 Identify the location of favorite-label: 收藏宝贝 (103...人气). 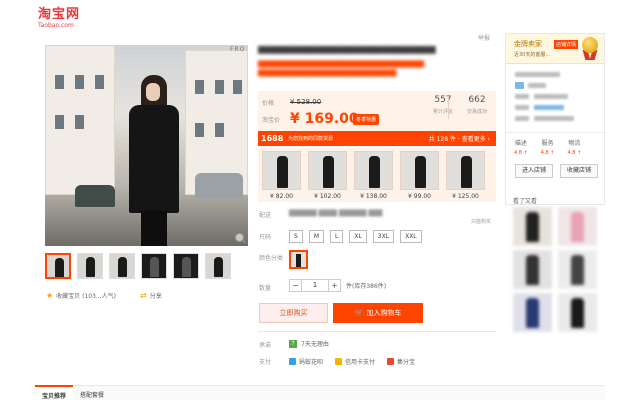
(86, 296).